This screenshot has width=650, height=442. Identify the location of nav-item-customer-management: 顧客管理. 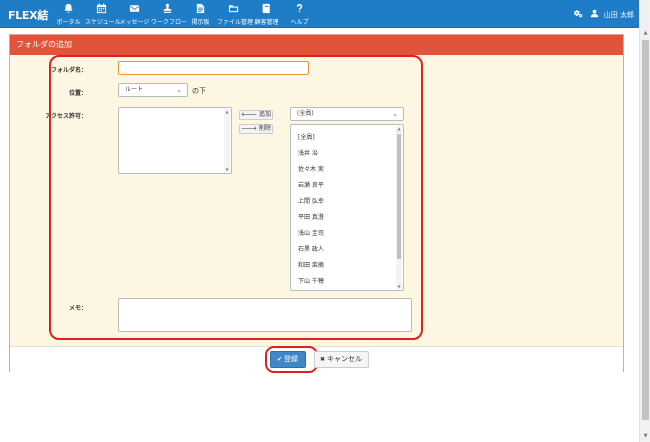
(266, 14).